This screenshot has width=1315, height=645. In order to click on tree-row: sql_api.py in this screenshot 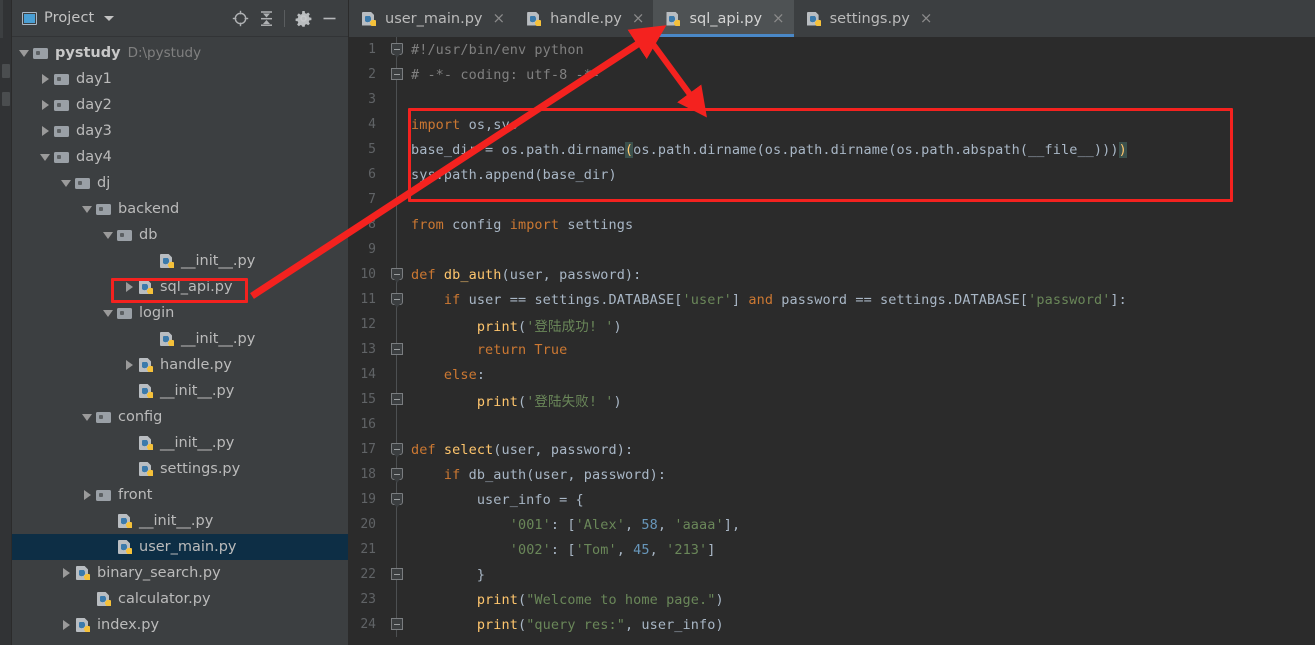, I will do `click(180, 287)`.